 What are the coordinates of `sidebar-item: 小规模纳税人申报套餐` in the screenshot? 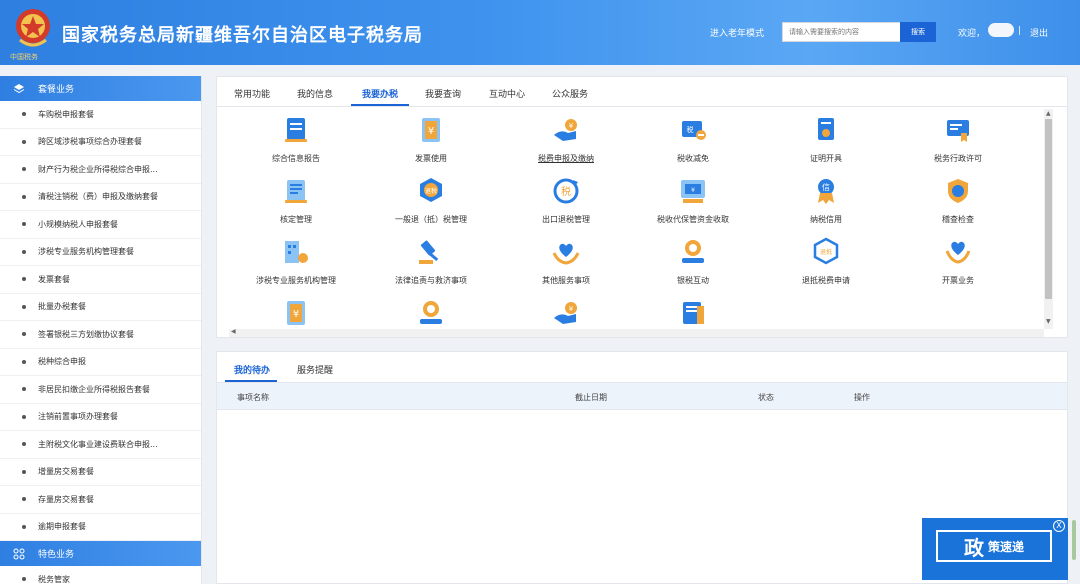 It's located at (100, 225).